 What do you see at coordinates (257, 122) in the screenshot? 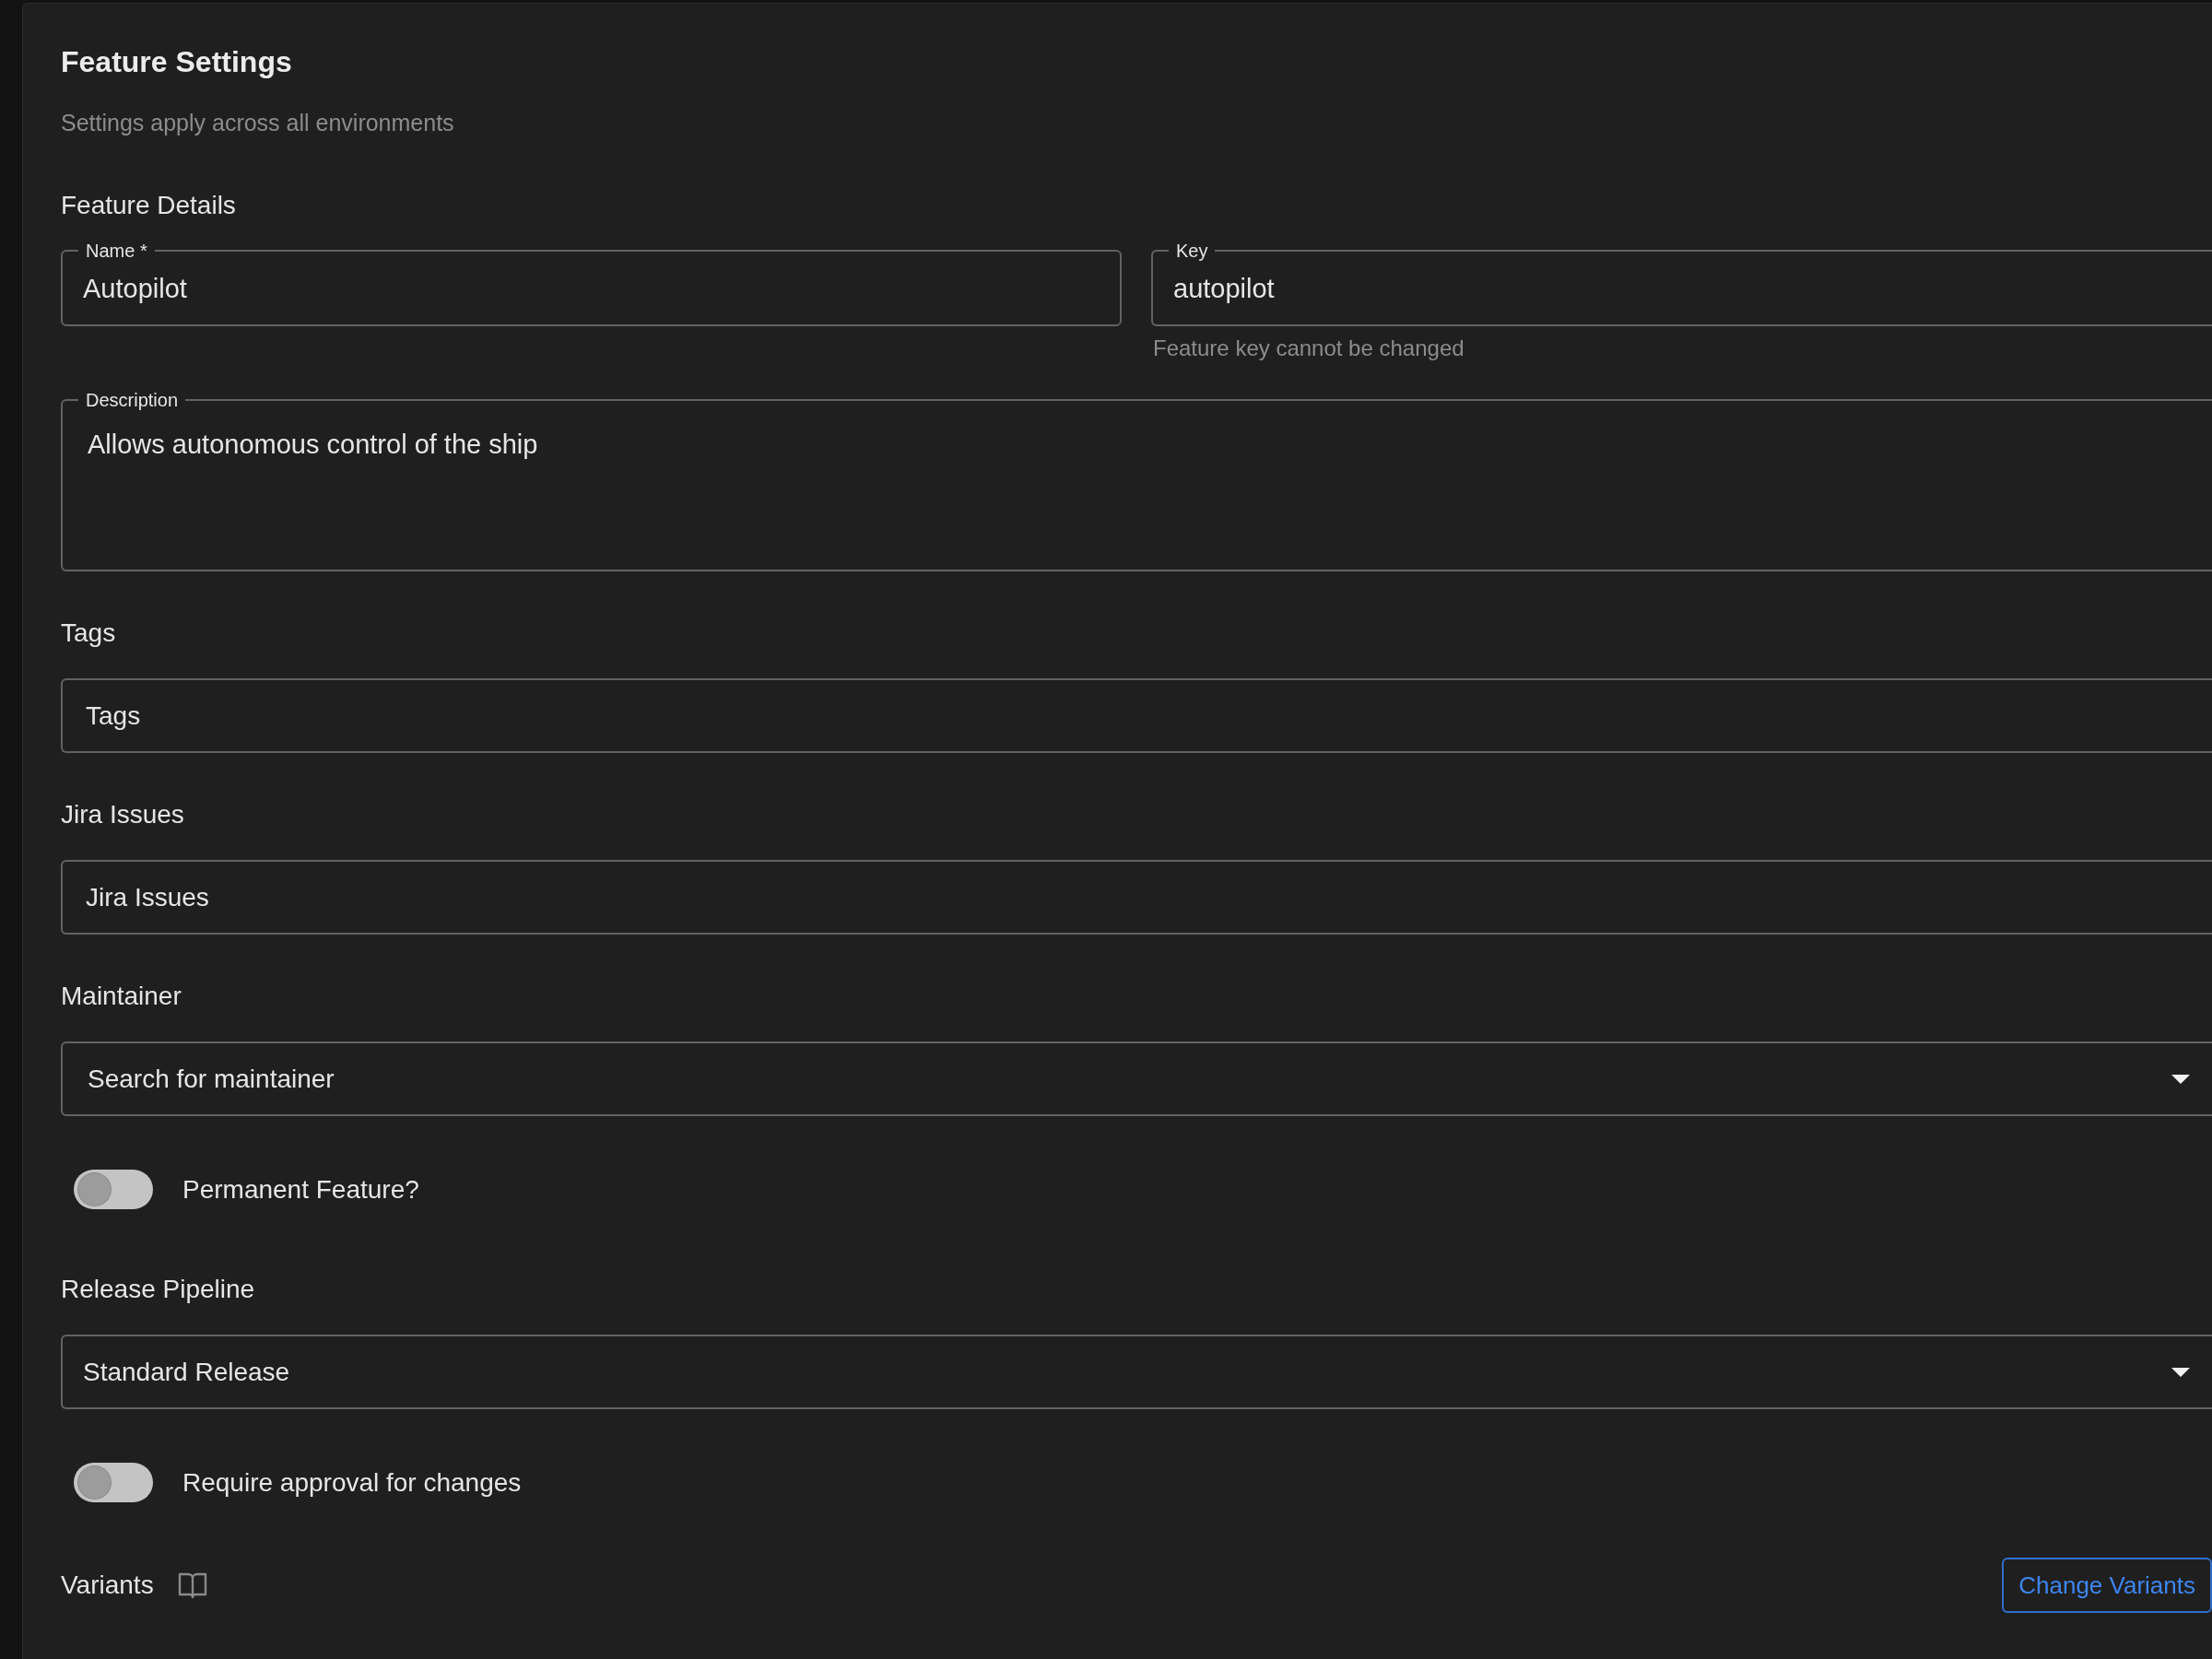
I see `panel-subtitle: Settings apply across all environments` at bounding box center [257, 122].